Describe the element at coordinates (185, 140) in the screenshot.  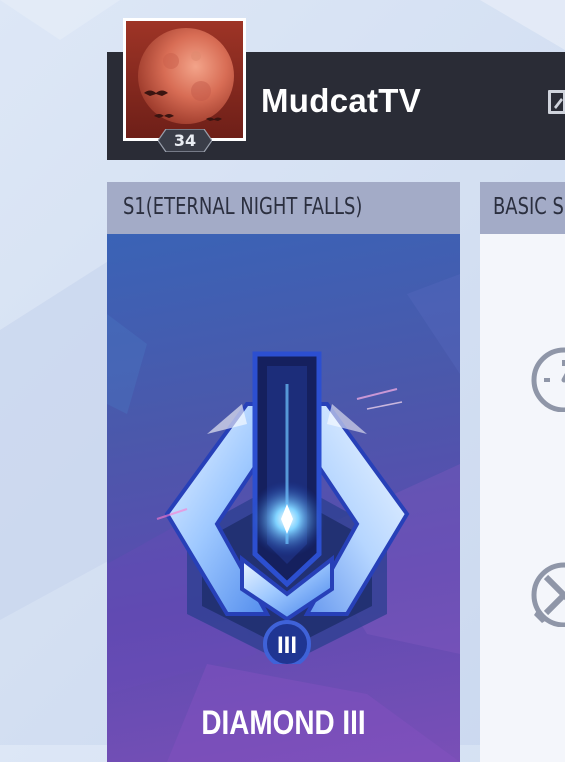
I see `level-number: 34` at that location.